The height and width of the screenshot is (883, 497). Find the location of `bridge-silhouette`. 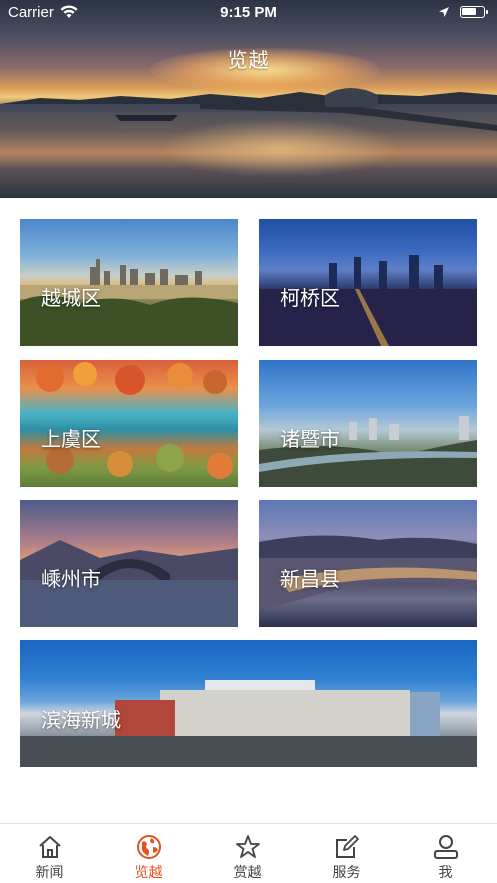

bridge-silhouette is located at coordinates (306, 109).